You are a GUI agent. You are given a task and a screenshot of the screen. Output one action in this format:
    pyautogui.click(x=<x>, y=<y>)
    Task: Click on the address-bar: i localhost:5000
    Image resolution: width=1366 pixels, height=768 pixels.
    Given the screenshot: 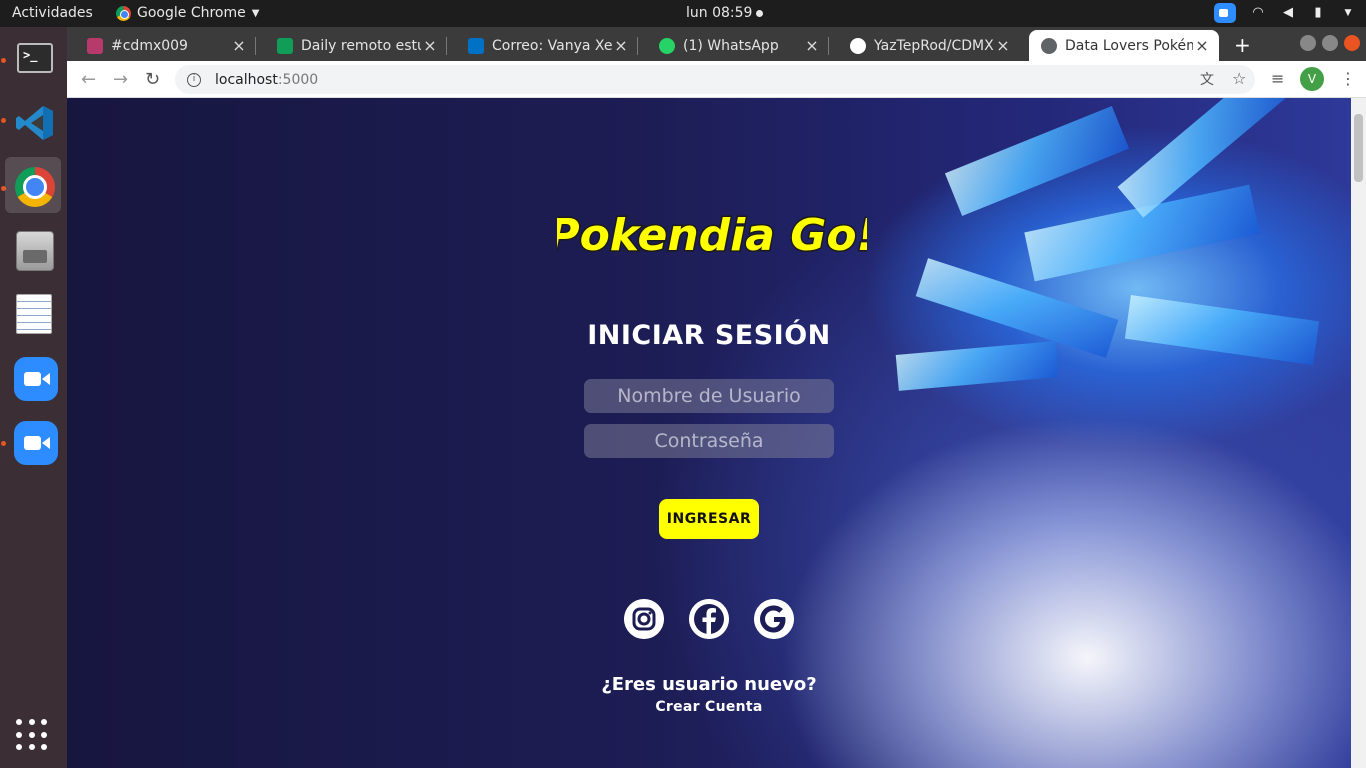 What is the action you would take?
    pyautogui.click(x=715, y=79)
    